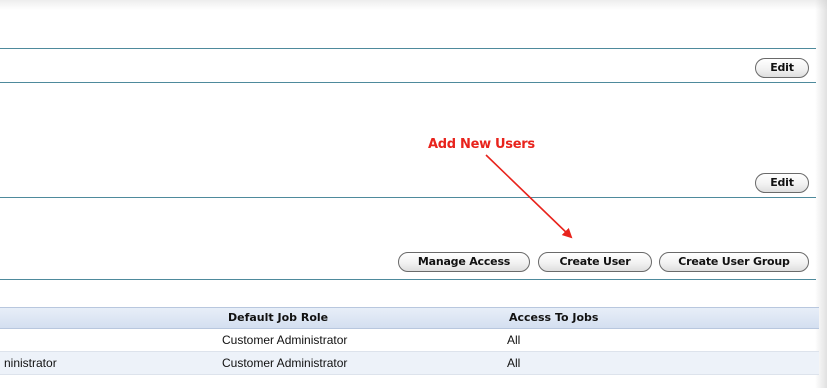 This screenshot has height=388, width=827. I want to click on table-cell-name: ninistrator, so click(30, 363).